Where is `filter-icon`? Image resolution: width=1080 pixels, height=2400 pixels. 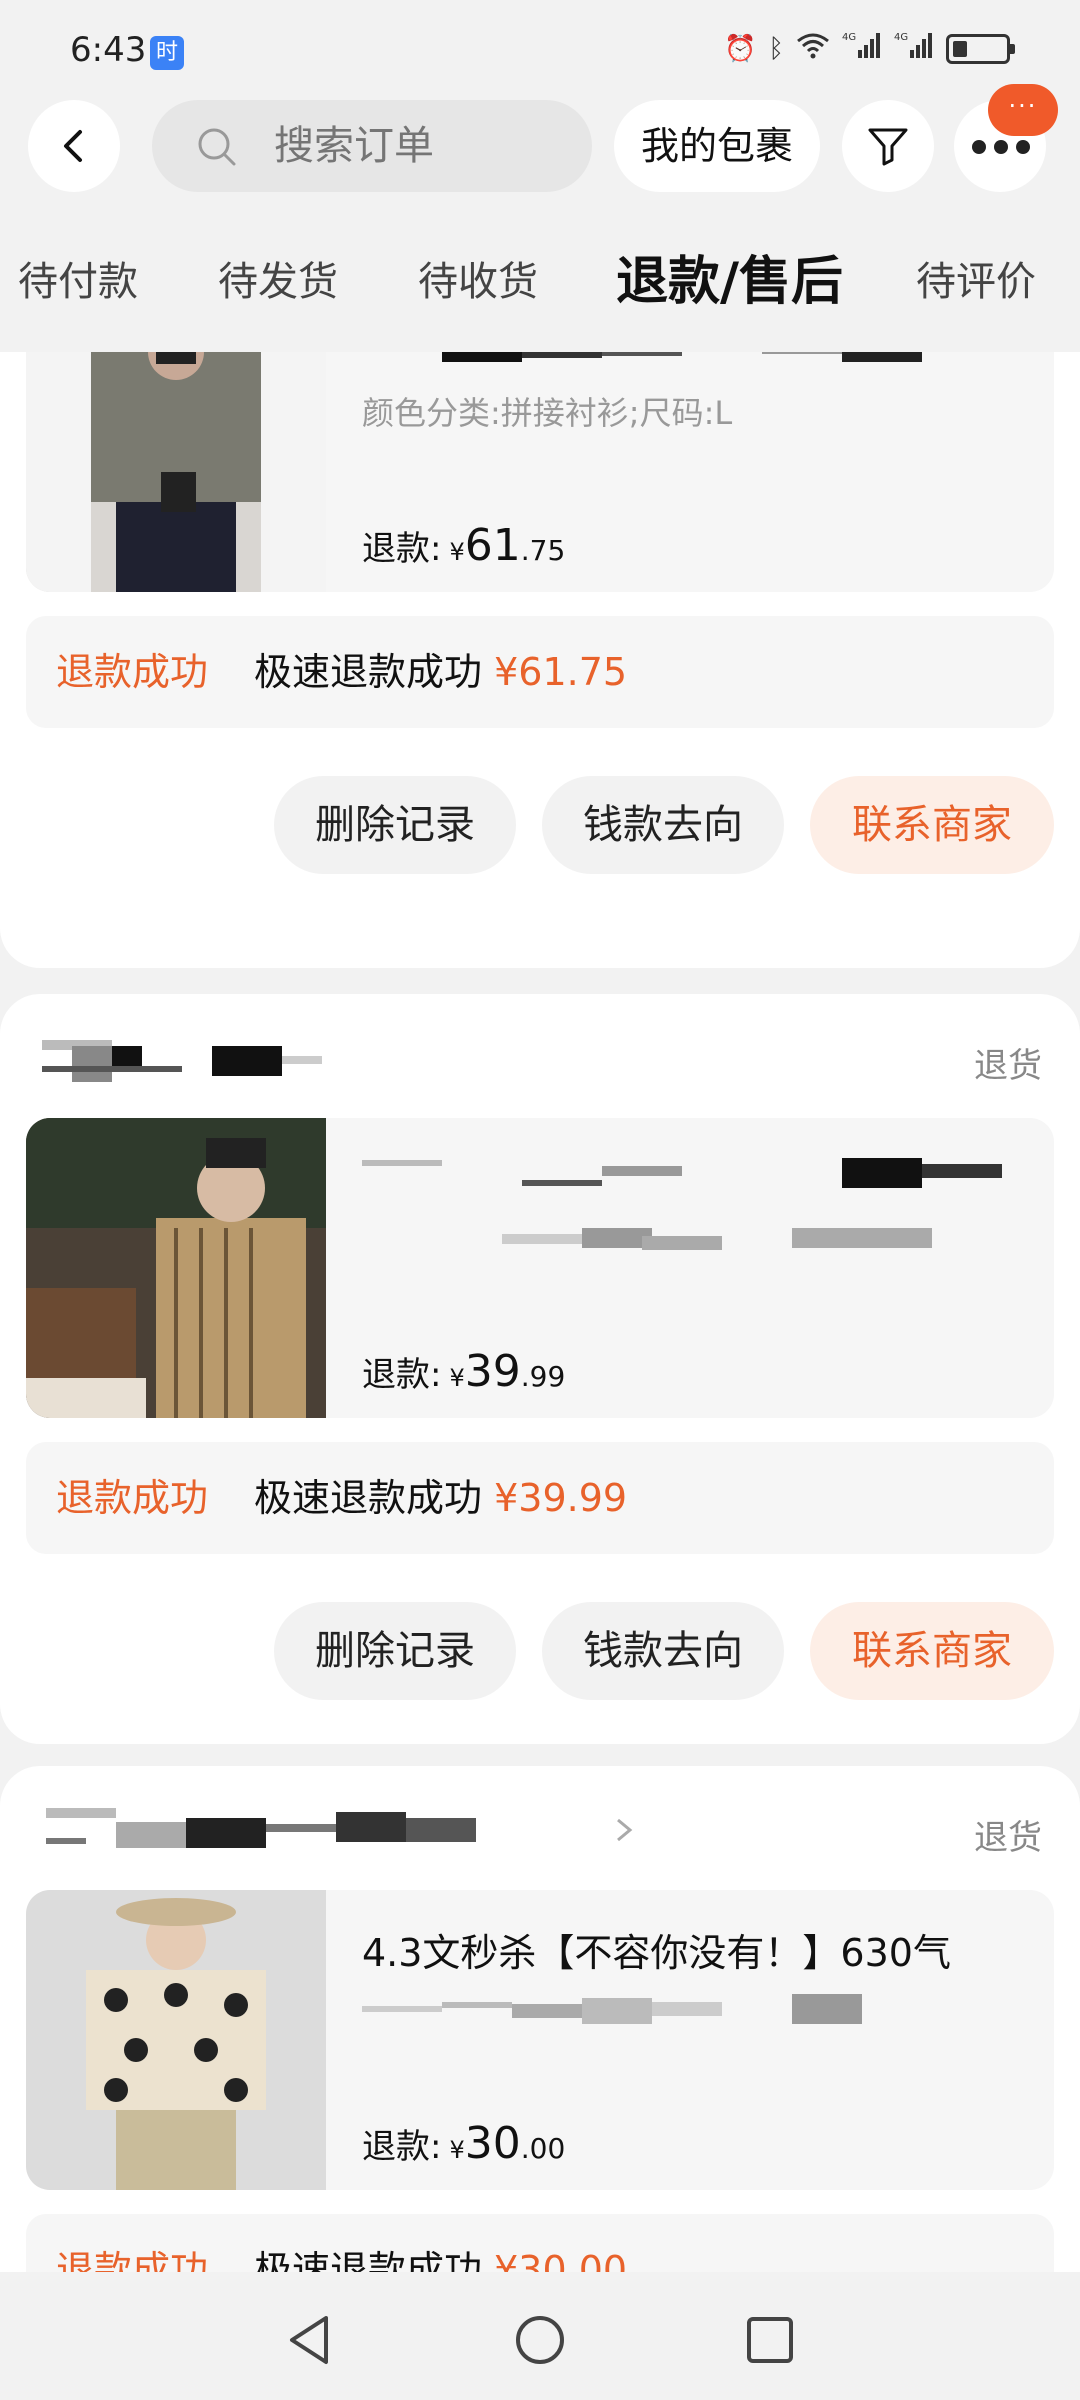
filter-icon is located at coordinates (888, 147).